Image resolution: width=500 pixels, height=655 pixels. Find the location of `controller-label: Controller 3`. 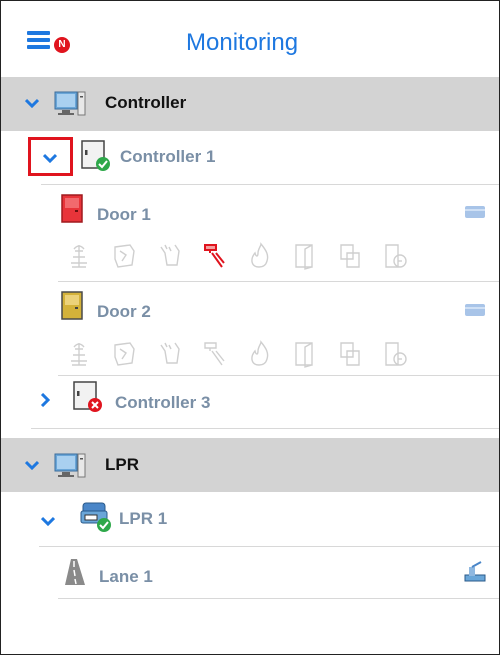

controller-label: Controller 3 is located at coordinates (162, 403).